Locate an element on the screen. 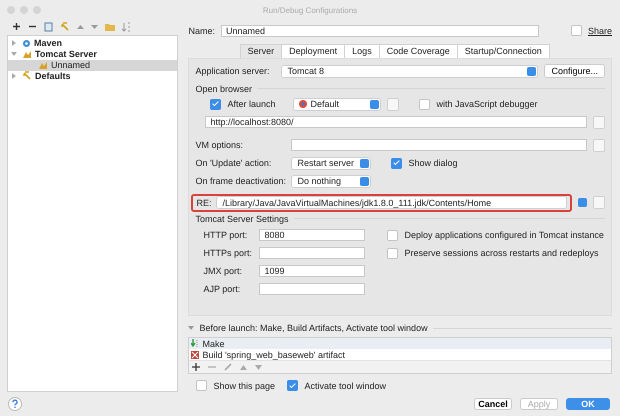 The height and width of the screenshot is (416, 620). field-label: RE: is located at coordinates (204, 203).